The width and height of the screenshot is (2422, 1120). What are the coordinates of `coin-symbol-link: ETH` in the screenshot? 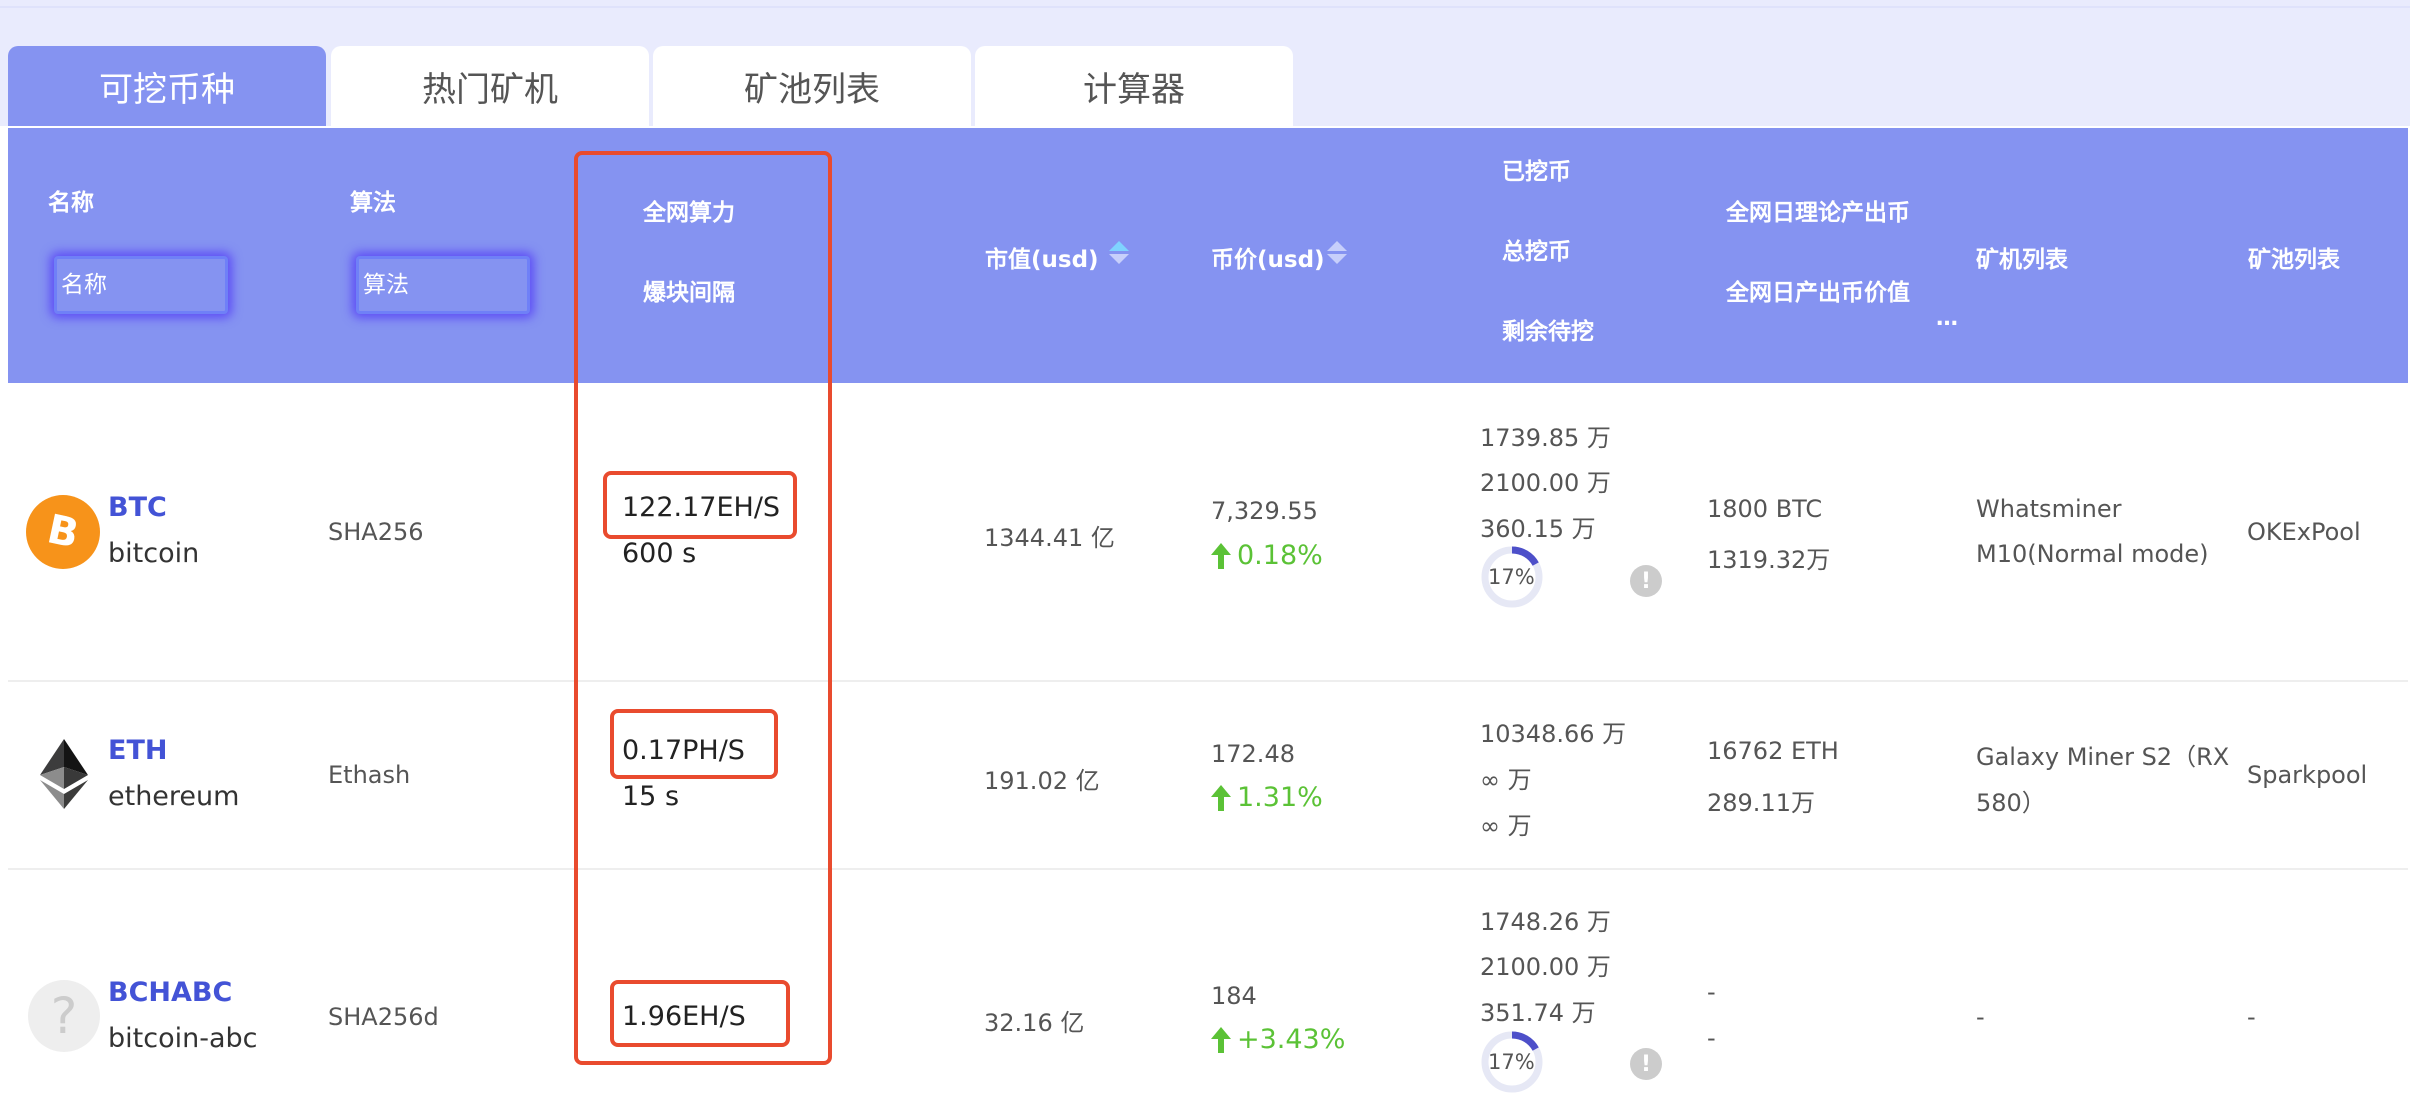 It's located at (137, 750).